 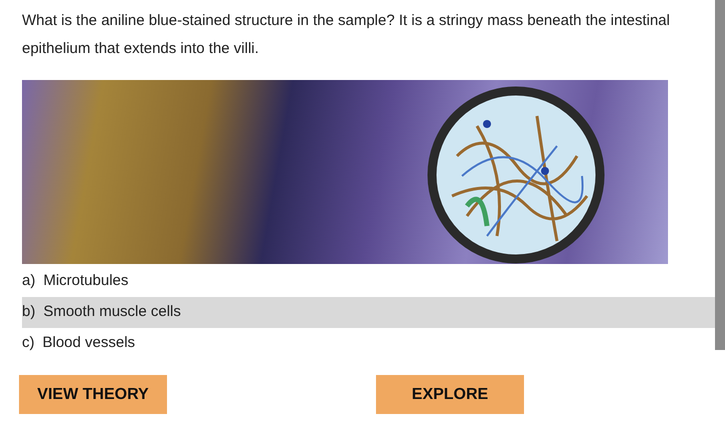 I want to click on scrollbar, so click(x=720, y=175).